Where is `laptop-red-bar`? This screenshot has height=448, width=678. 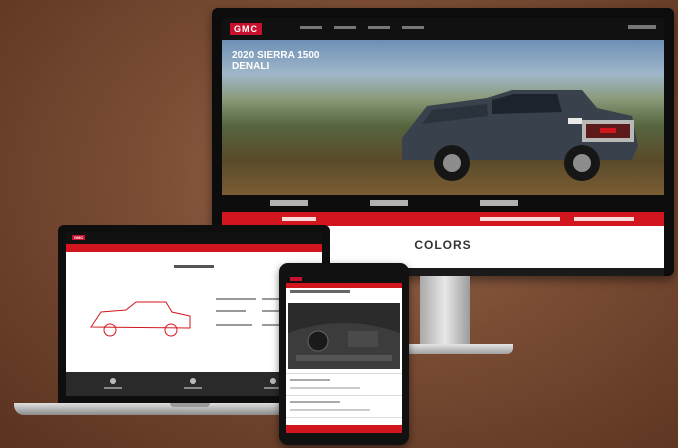
laptop-red-bar is located at coordinates (194, 248).